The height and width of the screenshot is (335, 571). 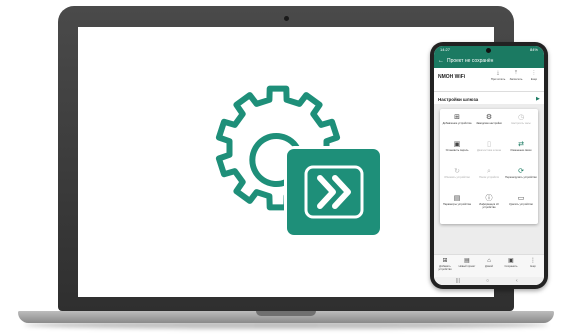 I want to click on recents-icon: |||, so click(x=458, y=281).